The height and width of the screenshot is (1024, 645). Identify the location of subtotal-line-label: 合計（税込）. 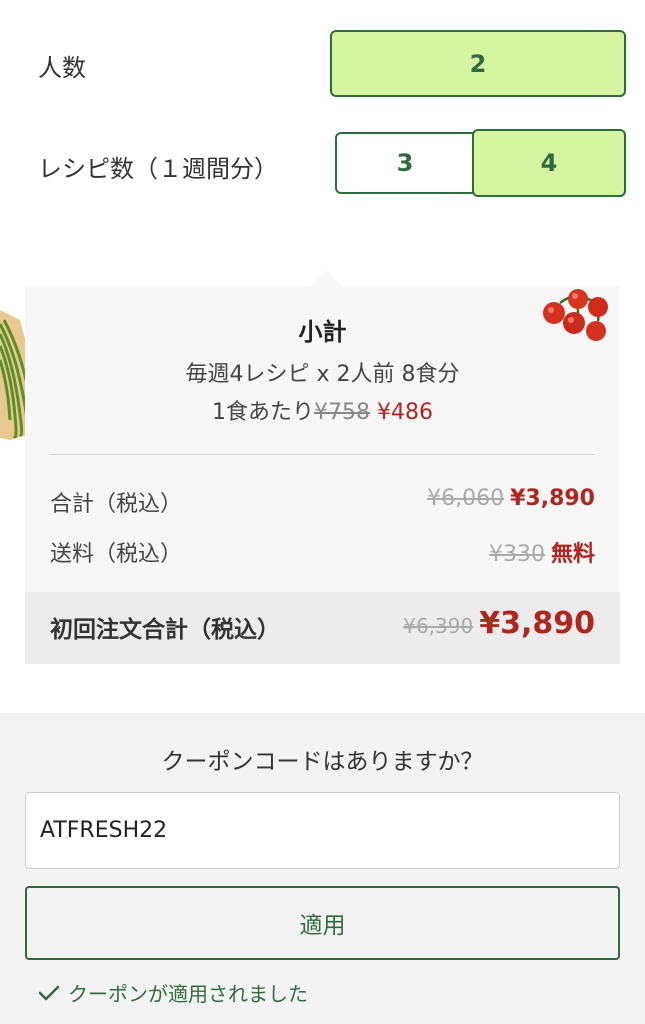
(116, 504).